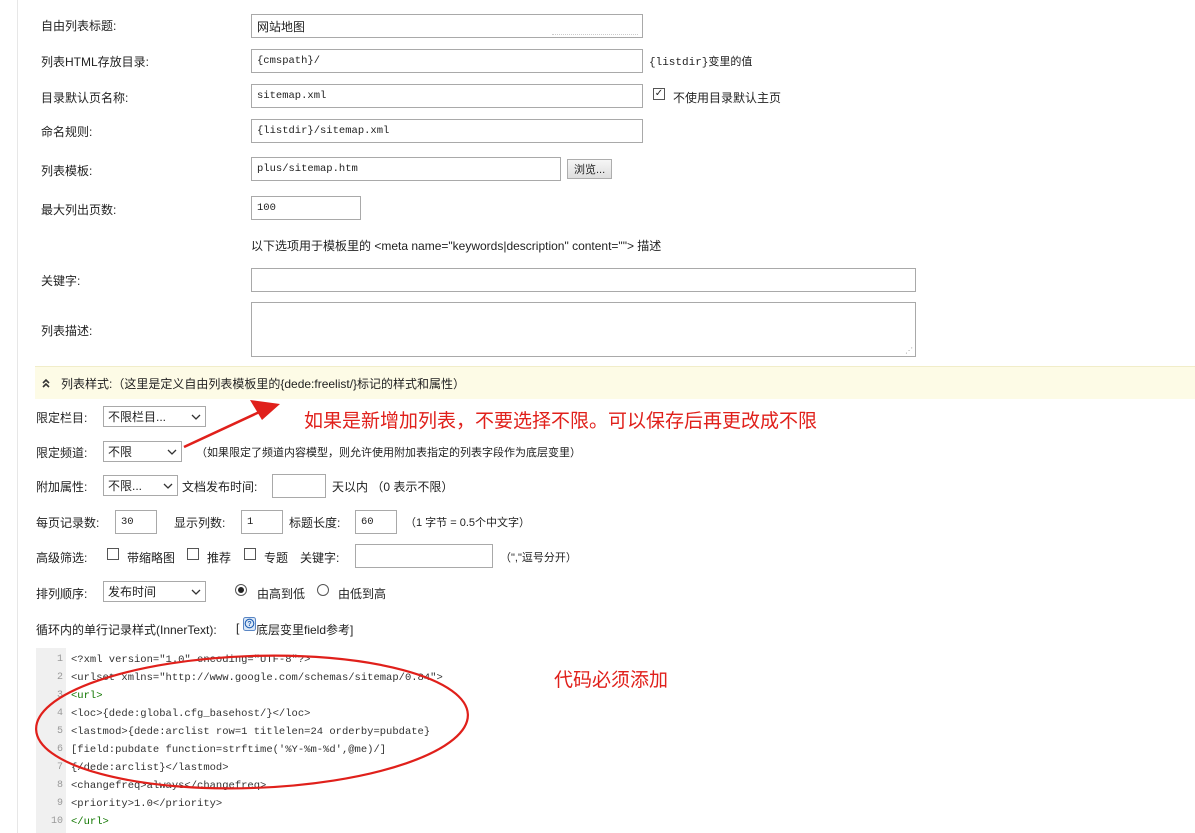 This screenshot has height=833, width=1195. I want to click on annotation-note-1: 如果是新增加列表，不要选择不限。可以保存后再更改成不限, so click(561, 421).